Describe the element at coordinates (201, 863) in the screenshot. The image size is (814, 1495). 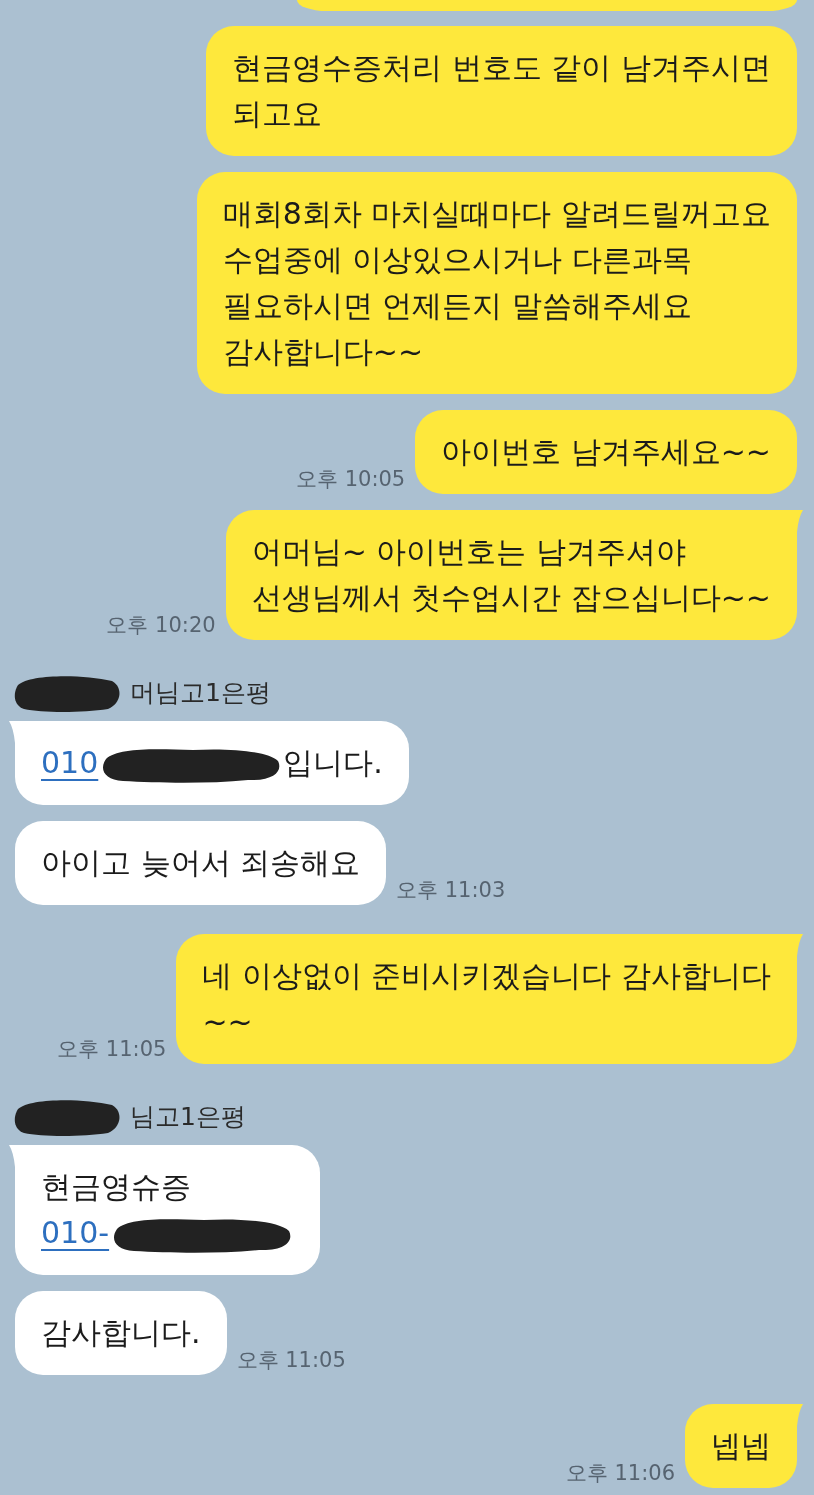
I see `message-bubble: 아이고 늦어서 죄송해요` at that location.